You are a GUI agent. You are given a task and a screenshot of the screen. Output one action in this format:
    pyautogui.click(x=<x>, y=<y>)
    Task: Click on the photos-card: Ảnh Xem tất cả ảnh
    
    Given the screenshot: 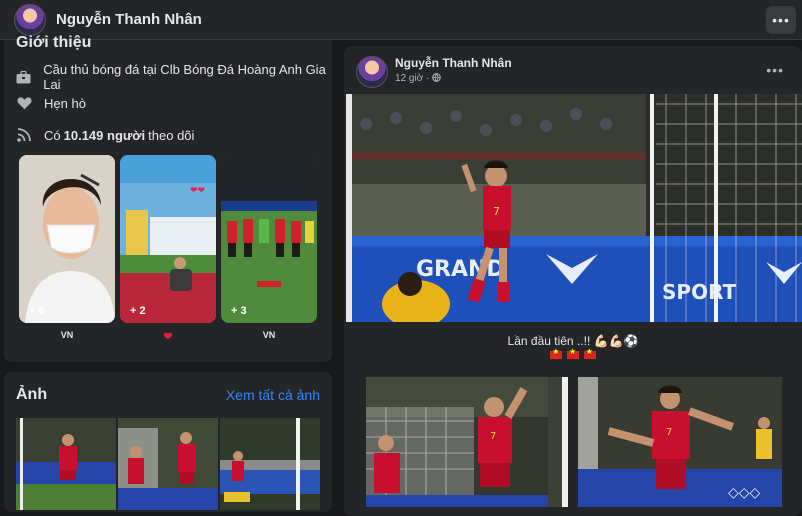 What is the action you would take?
    pyautogui.click(x=168, y=442)
    